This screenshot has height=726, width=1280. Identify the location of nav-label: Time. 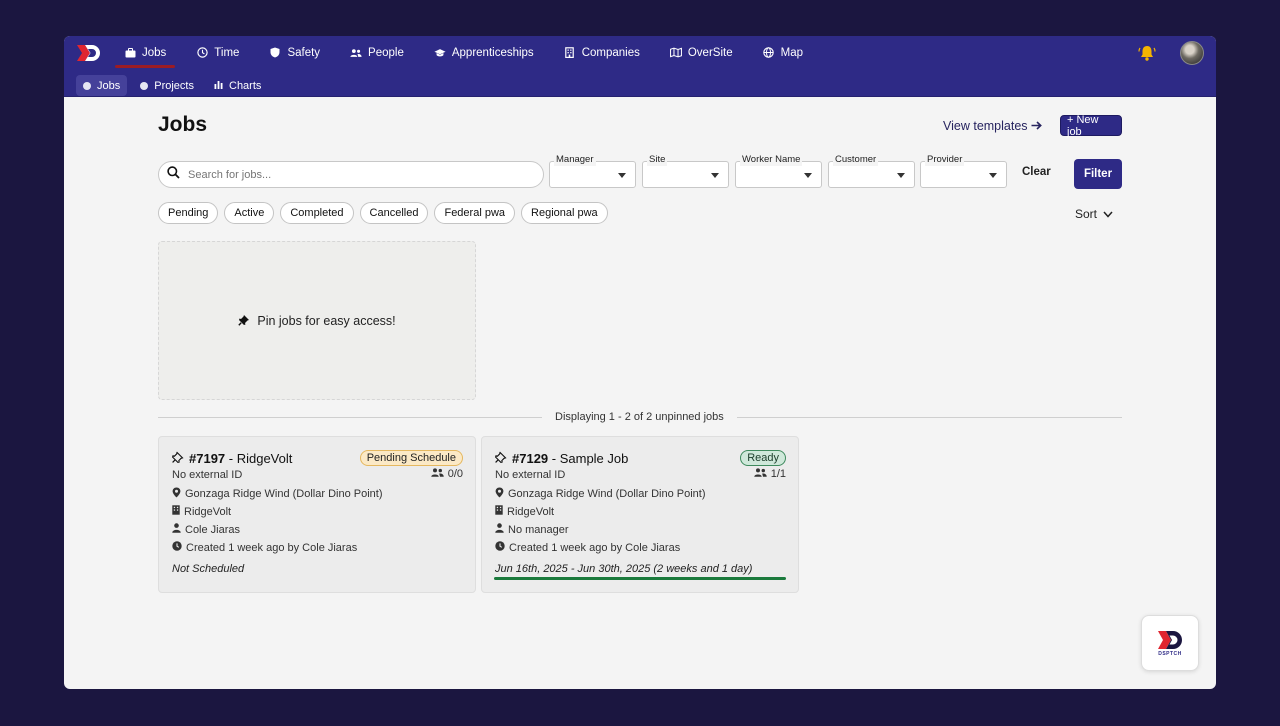
(227, 52).